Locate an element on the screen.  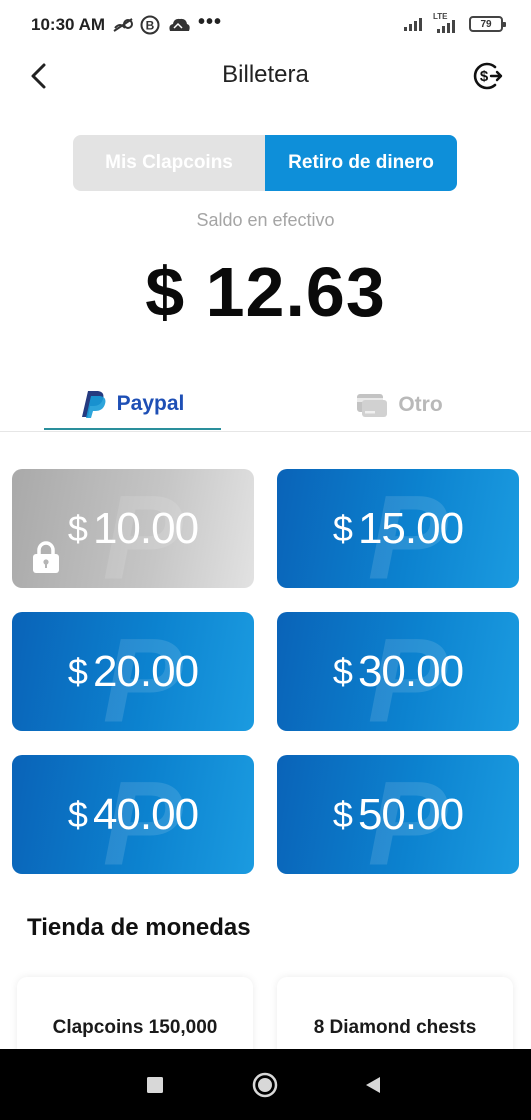
wifi-calling-icon is located at coordinates (123, 25).